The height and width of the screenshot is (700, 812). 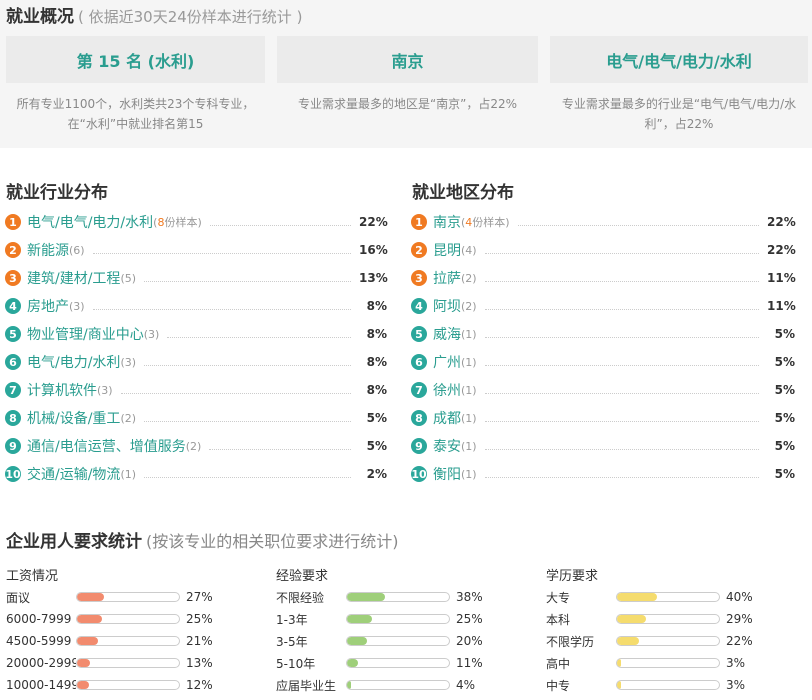 I want to click on region-name-link: 衡阳, so click(x=447, y=474).